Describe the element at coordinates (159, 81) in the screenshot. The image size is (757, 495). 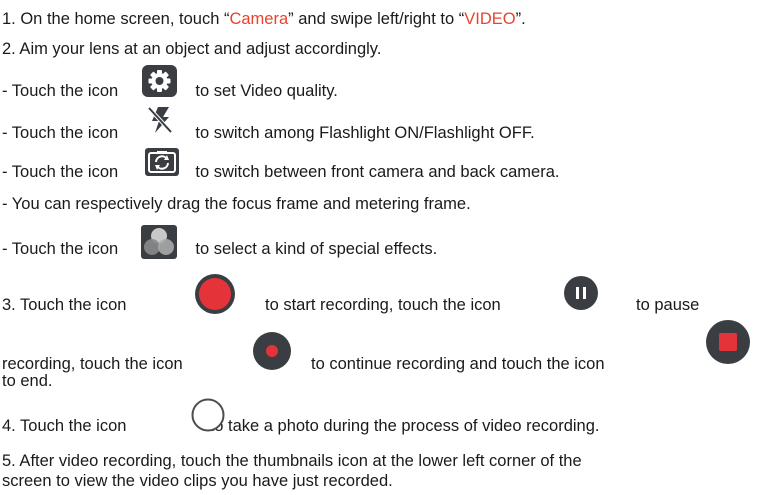
I see `gear-icon` at that location.